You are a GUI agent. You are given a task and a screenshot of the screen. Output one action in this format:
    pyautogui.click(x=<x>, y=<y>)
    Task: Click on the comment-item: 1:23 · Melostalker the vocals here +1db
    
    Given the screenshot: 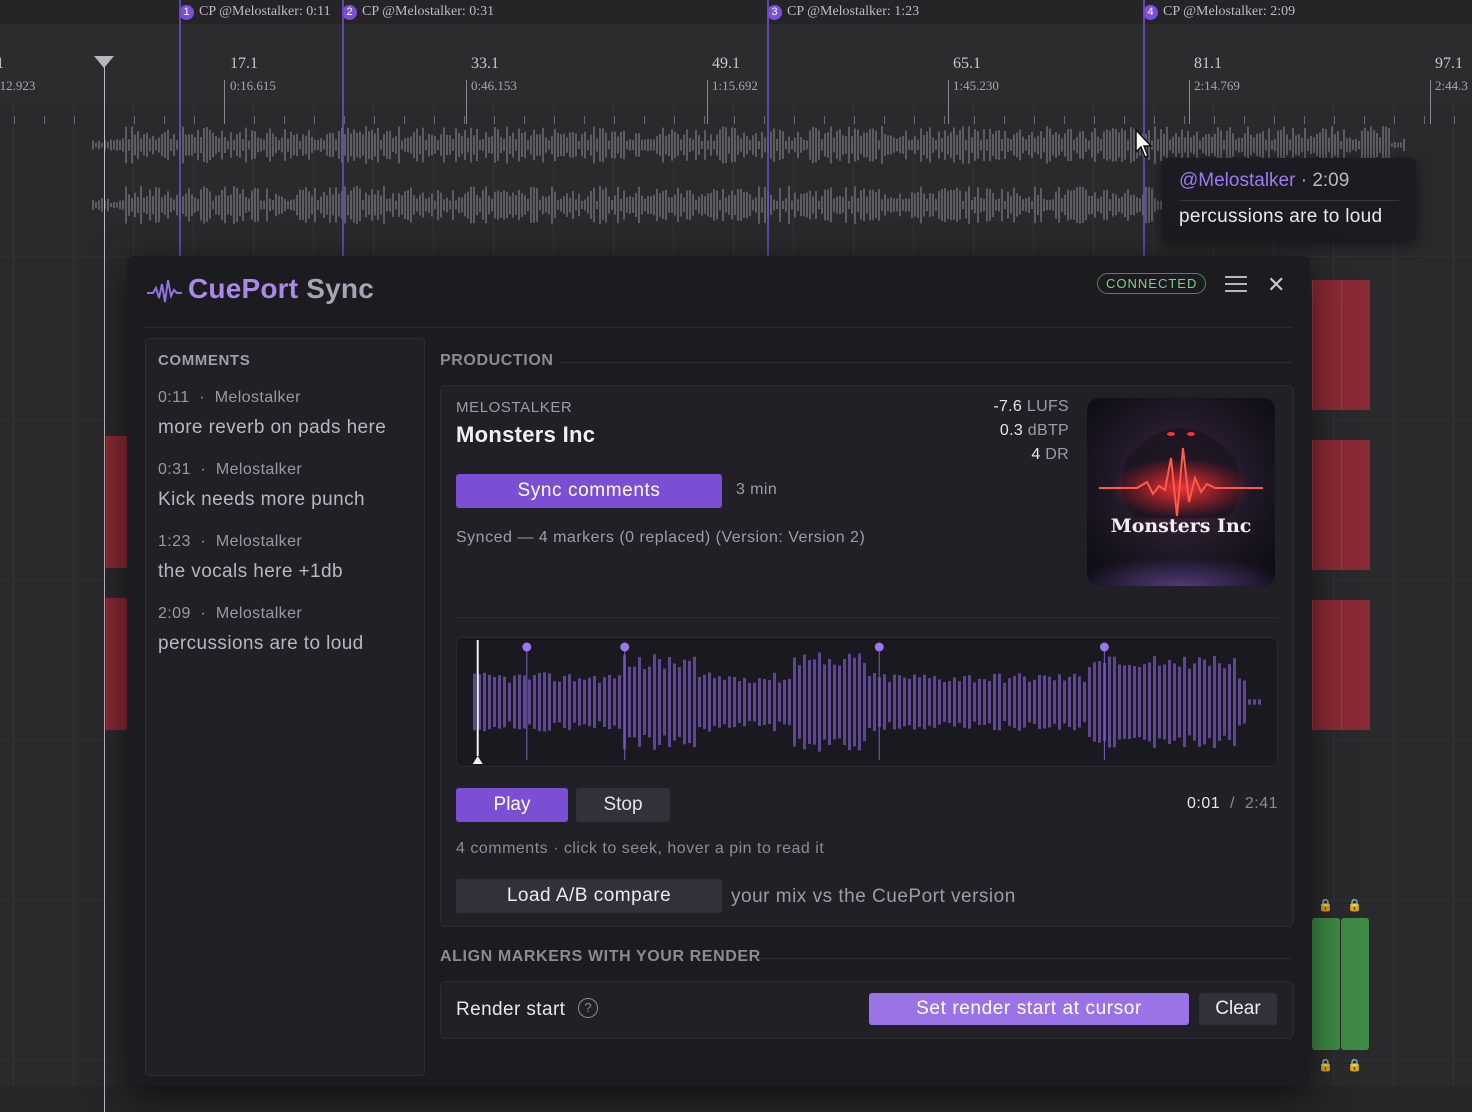 What is the action you would take?
    pyautogui.click(x=288, y=558)
    